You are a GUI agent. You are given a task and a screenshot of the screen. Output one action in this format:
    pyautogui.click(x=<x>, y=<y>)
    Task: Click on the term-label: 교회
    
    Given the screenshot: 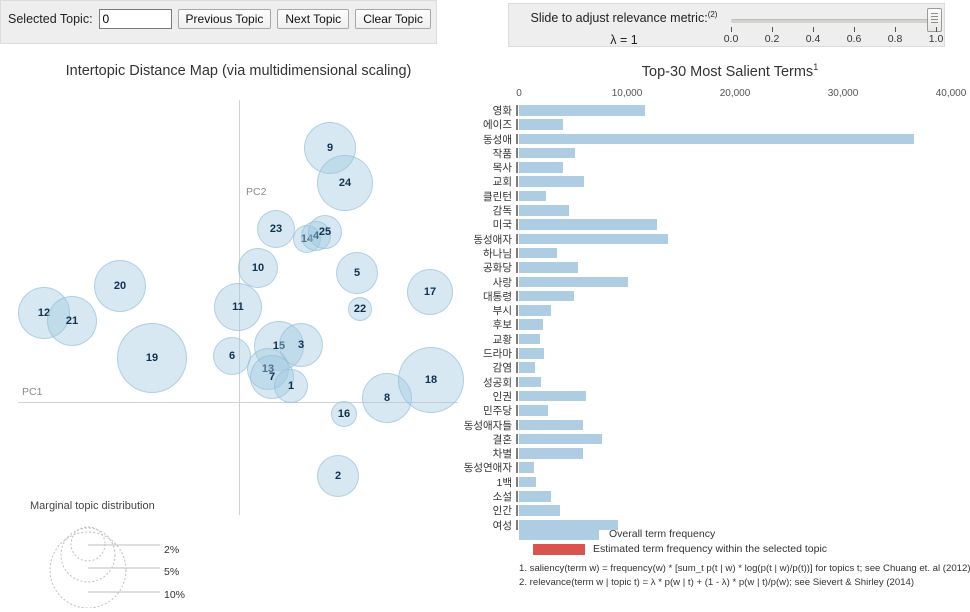 What is the action you would take?
    pyautogui.click(x=502, y=182)
    